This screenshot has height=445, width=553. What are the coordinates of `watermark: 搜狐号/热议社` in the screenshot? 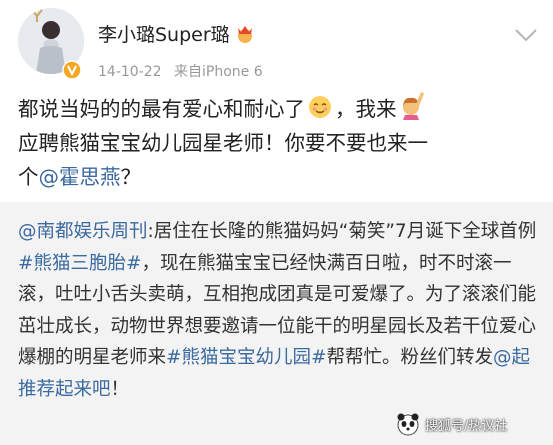 It's located at (474, 424).